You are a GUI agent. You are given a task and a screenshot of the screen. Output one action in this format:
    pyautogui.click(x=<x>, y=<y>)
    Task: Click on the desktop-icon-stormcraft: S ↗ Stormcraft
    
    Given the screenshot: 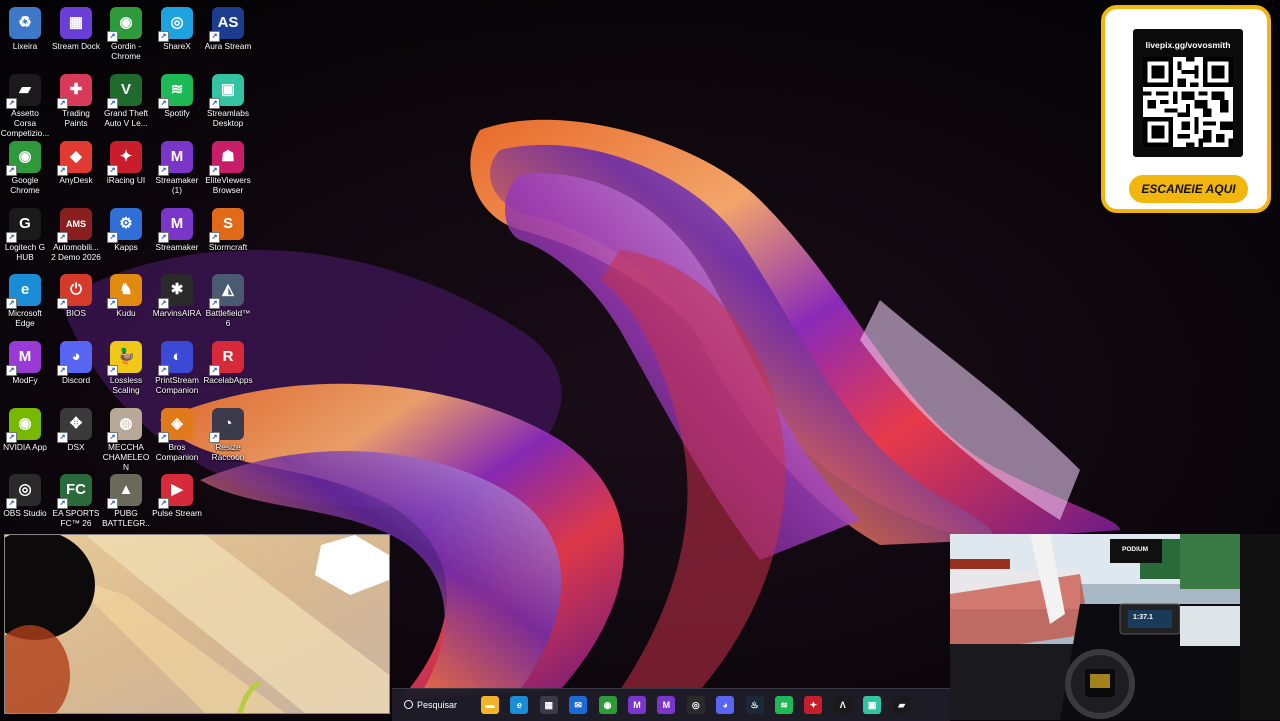 What is the action you would take?
    pyautogui.click(x=228, y=228)
    